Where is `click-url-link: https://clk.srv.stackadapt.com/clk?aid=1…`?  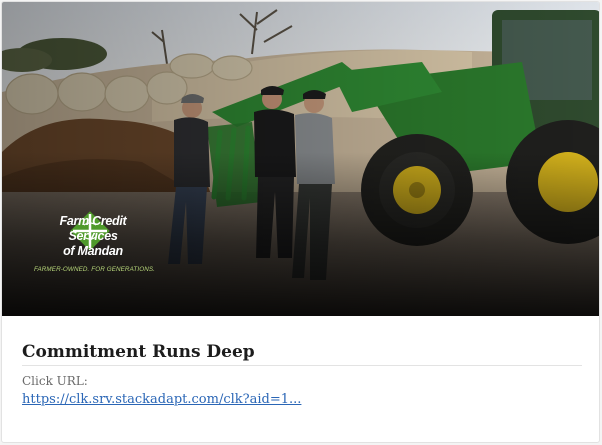
click-url-link: https://clk.srv.stackadapt.com/clk?aid=1… is located at coordinates (161, 399).